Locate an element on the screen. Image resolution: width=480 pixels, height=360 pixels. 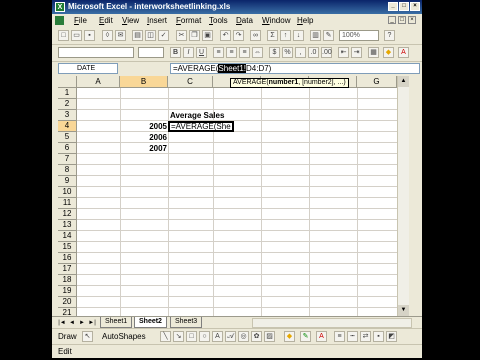
email-icon: ✉ is located at coordinates (120, 35).